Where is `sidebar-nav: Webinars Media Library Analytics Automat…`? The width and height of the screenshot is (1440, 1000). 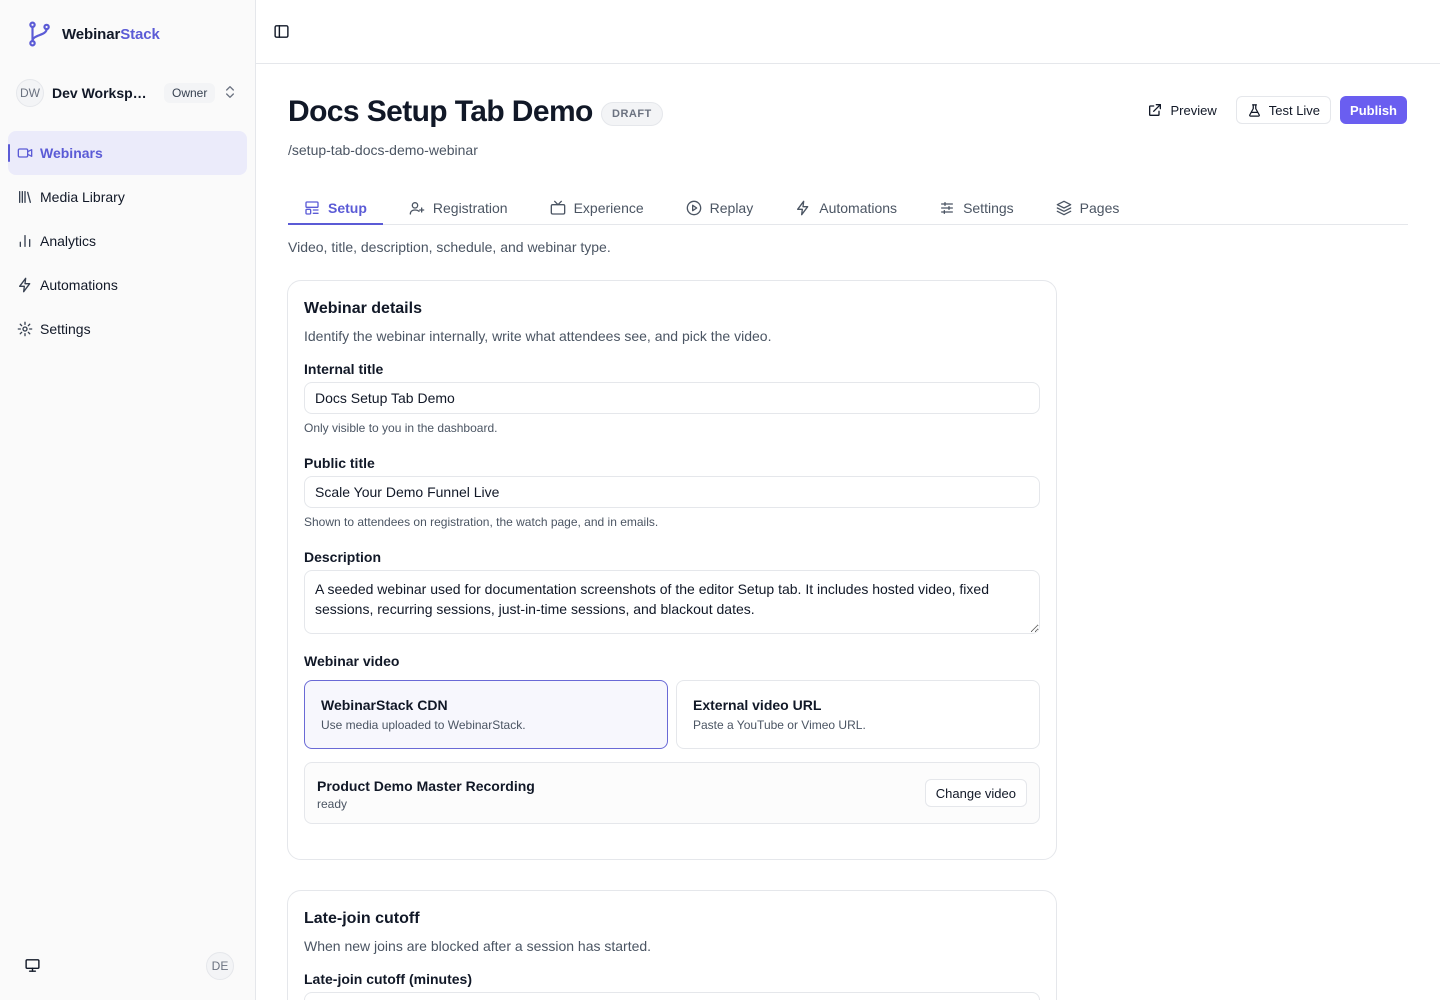 sidebar-nav: Webinars Media Library Analytics Automat… is located at coordinates (127, 241).